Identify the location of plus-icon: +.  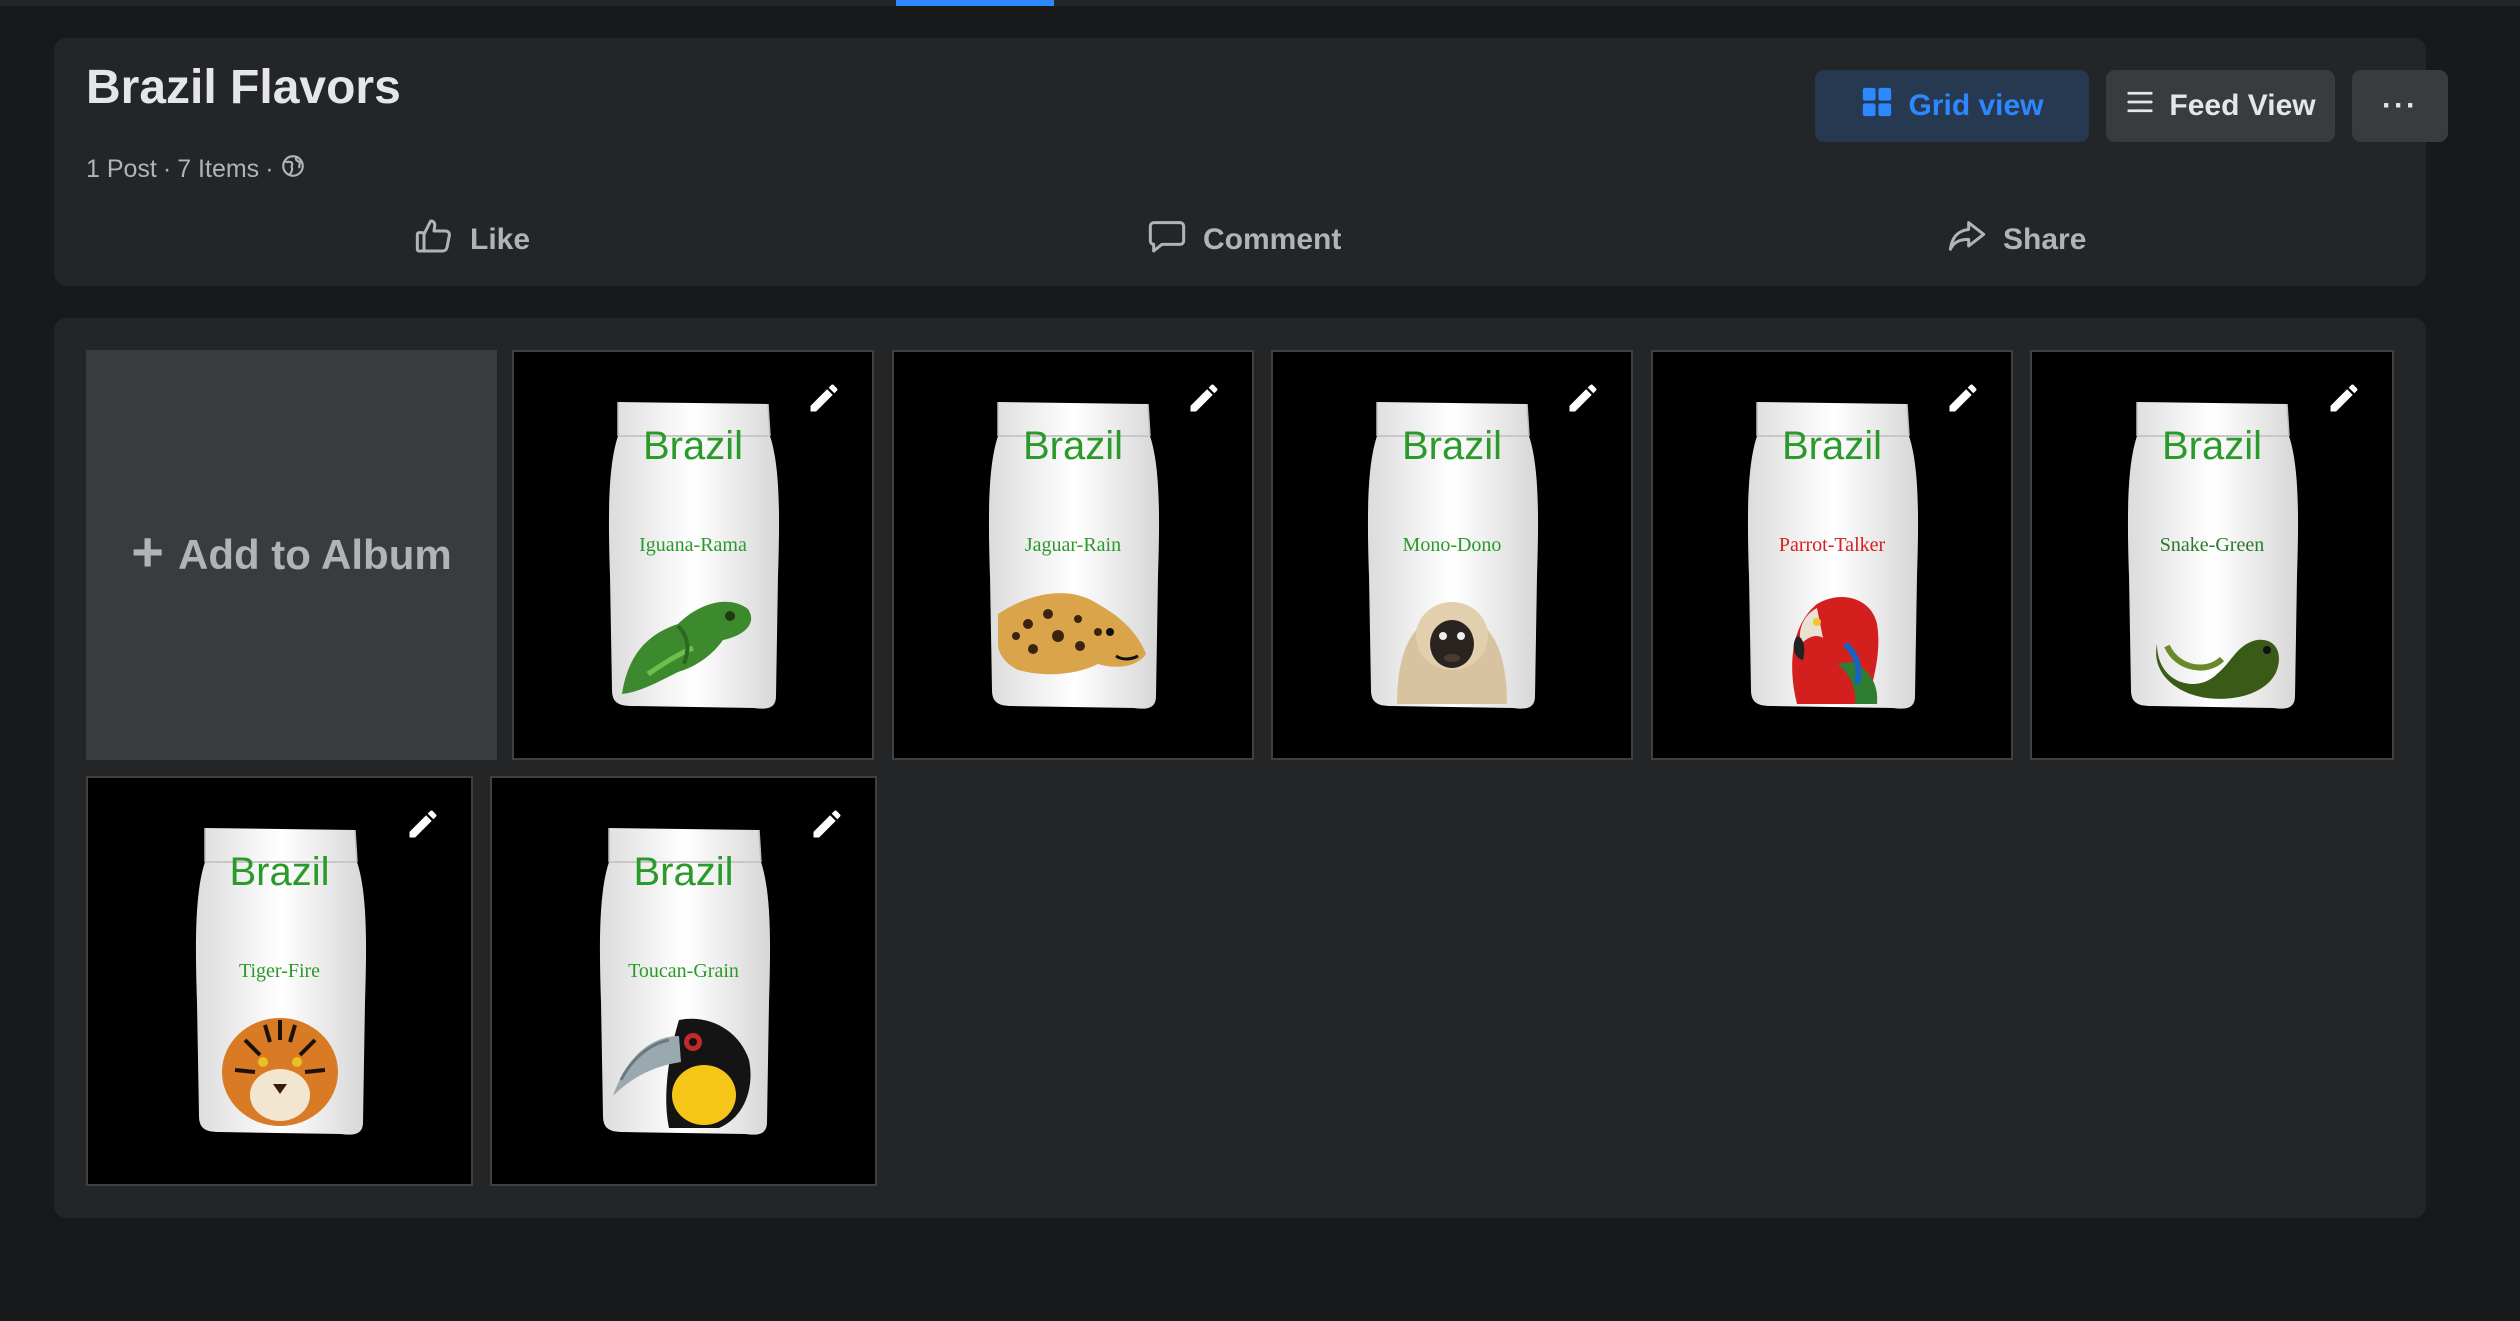
(147, 551).